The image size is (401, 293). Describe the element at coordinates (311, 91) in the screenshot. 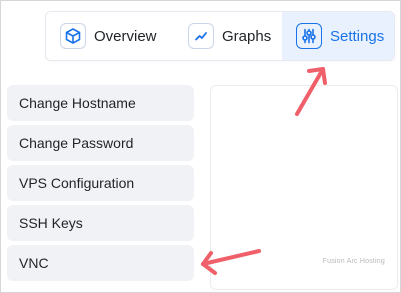

I see `annotation-arrow-settings` at that location.